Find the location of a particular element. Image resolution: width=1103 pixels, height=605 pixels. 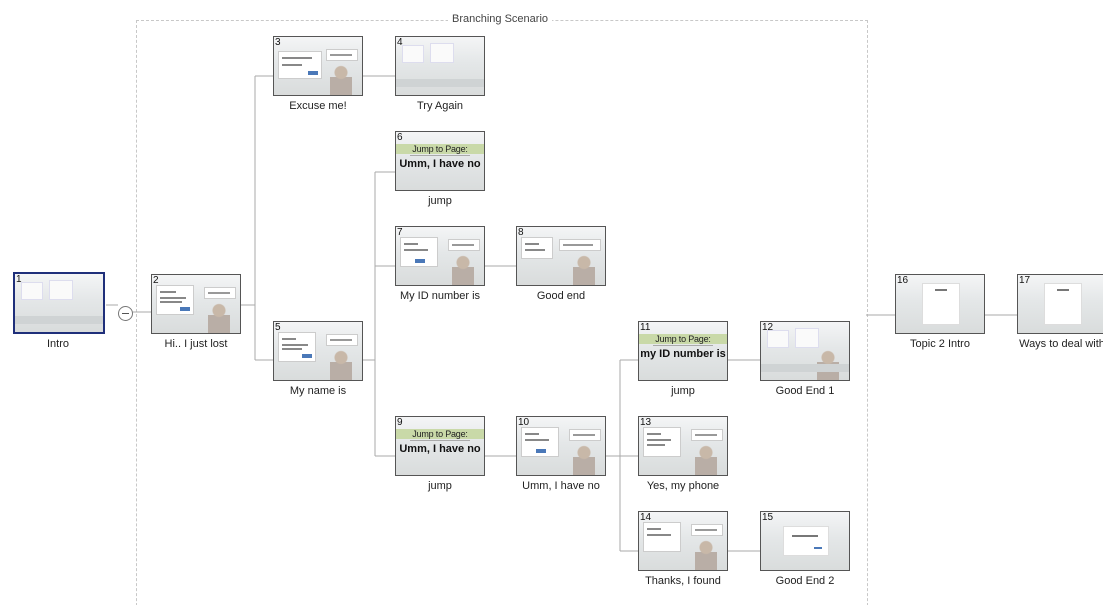

slide-label: Yes, my phone is located at coordinates (683, 486).